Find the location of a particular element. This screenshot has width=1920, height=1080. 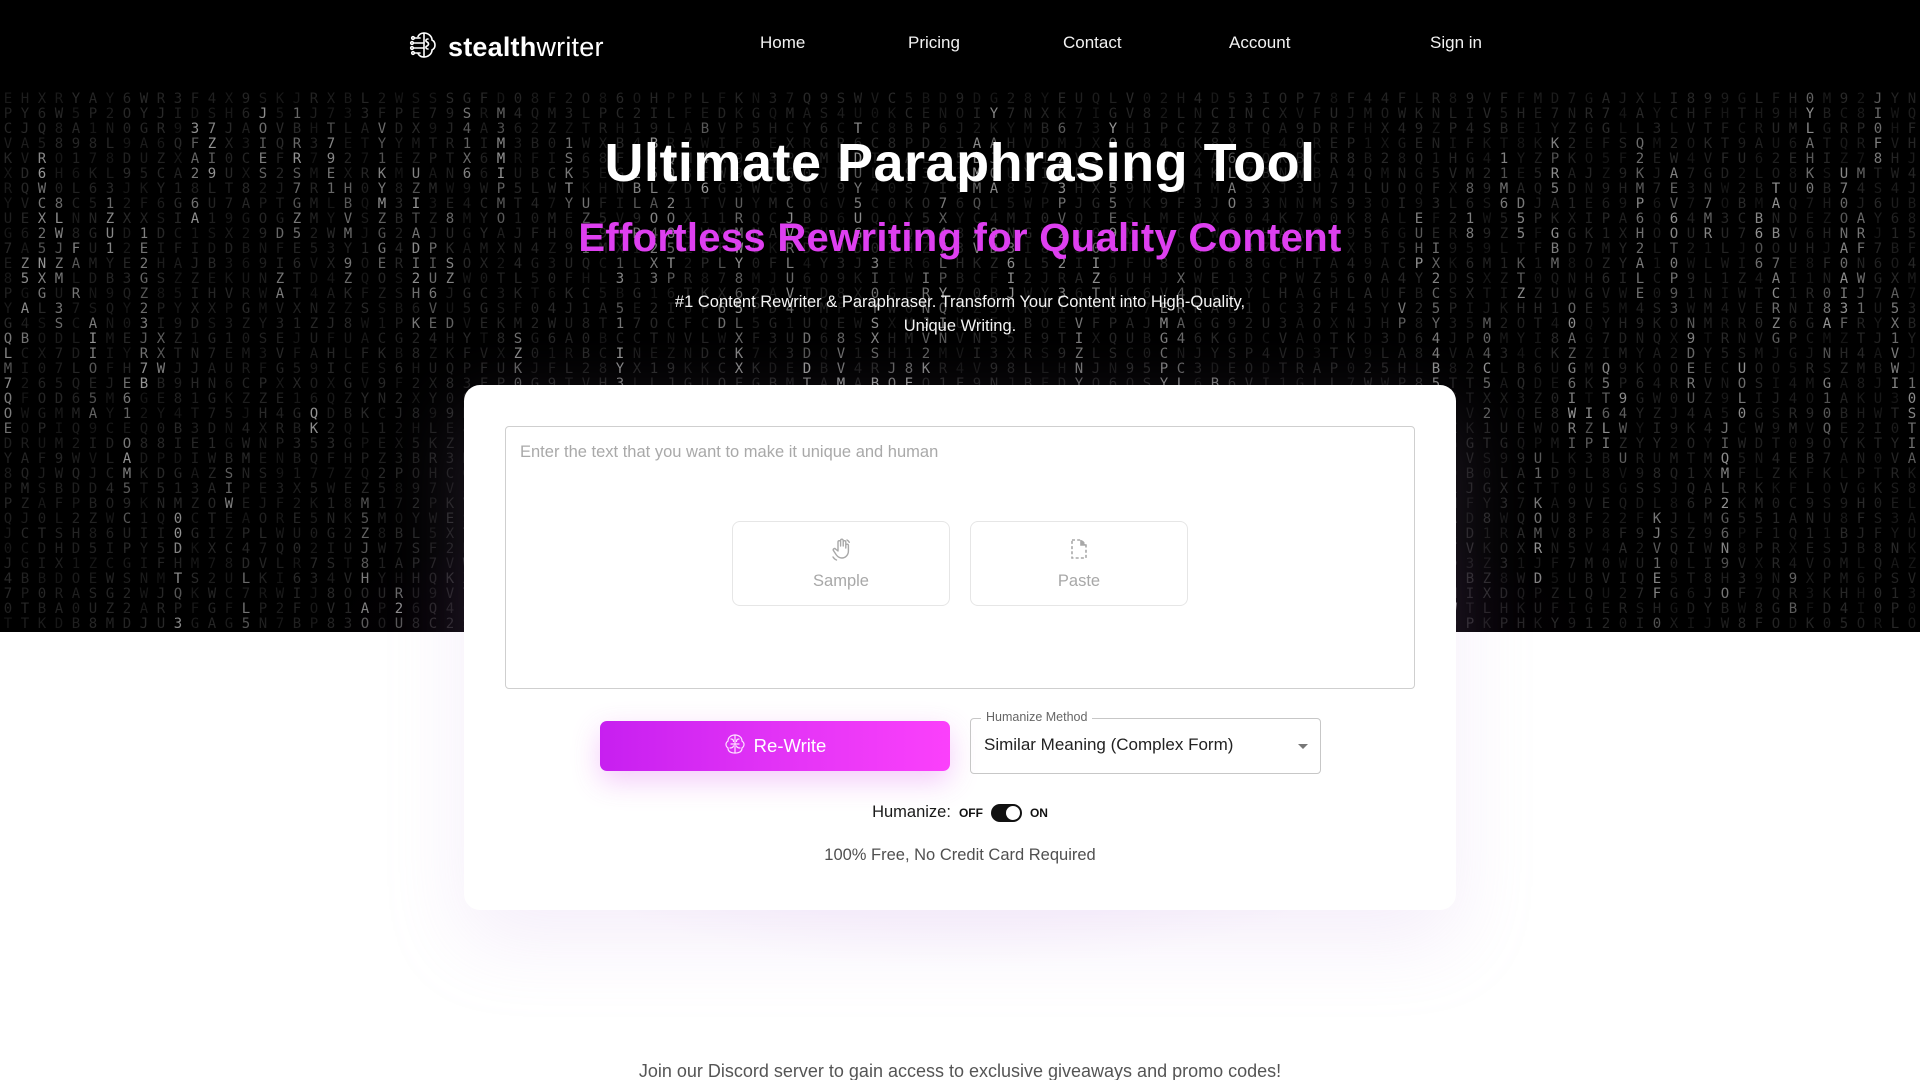

nav-pricing: Pricing is located at coordinates (934, 43).